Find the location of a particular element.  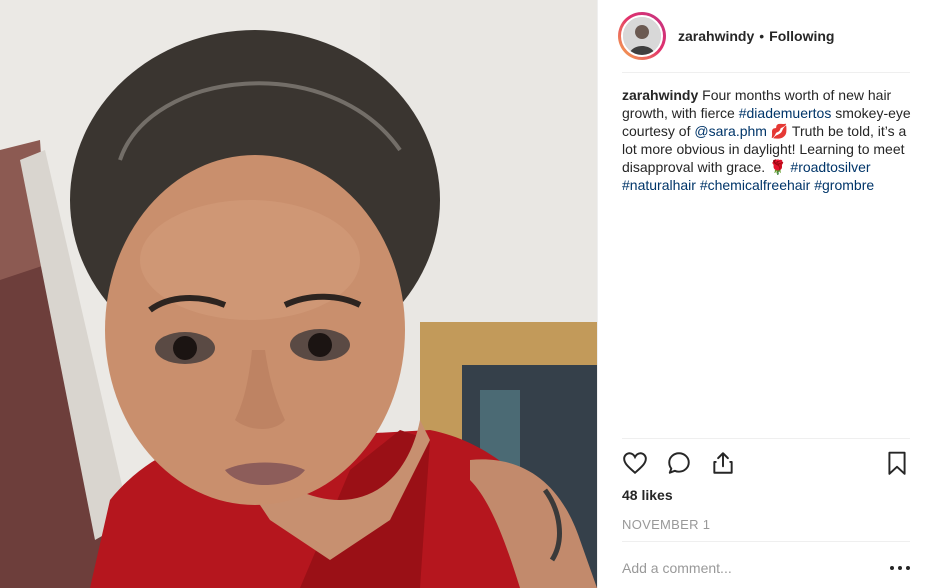

avatar-image is located at coordinates (642, 36).